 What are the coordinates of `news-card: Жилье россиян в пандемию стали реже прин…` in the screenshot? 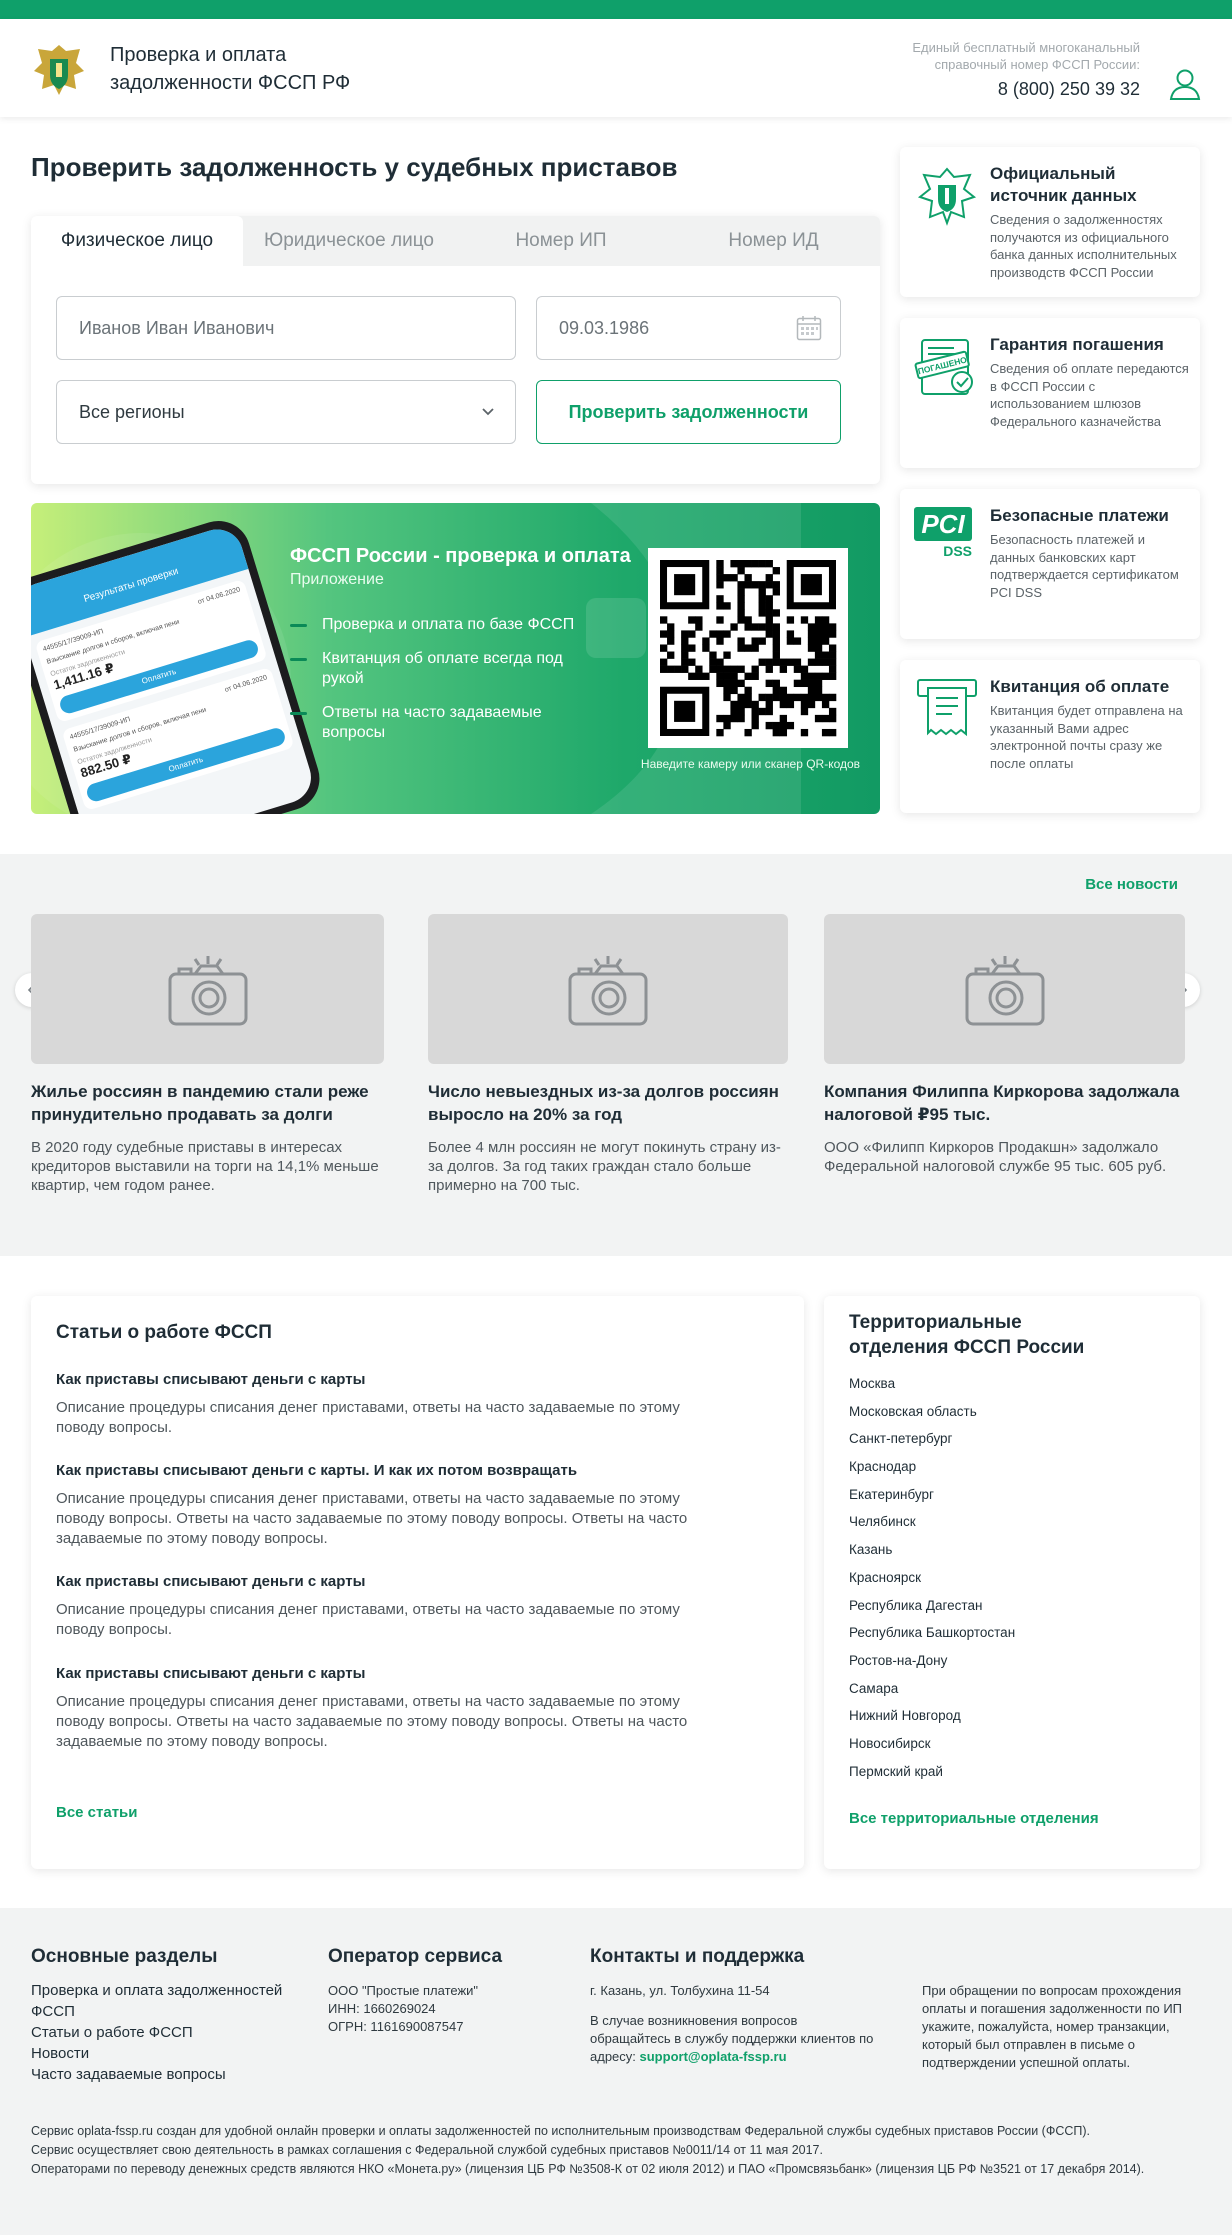 It's located at (207, 1054).